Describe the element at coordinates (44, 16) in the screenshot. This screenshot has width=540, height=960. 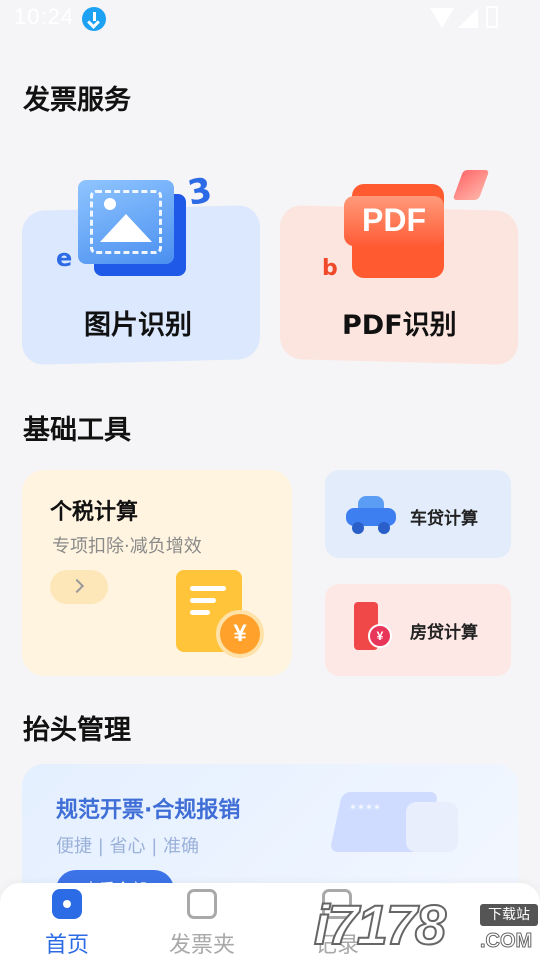
I see `status-time: 10:24` at that location.